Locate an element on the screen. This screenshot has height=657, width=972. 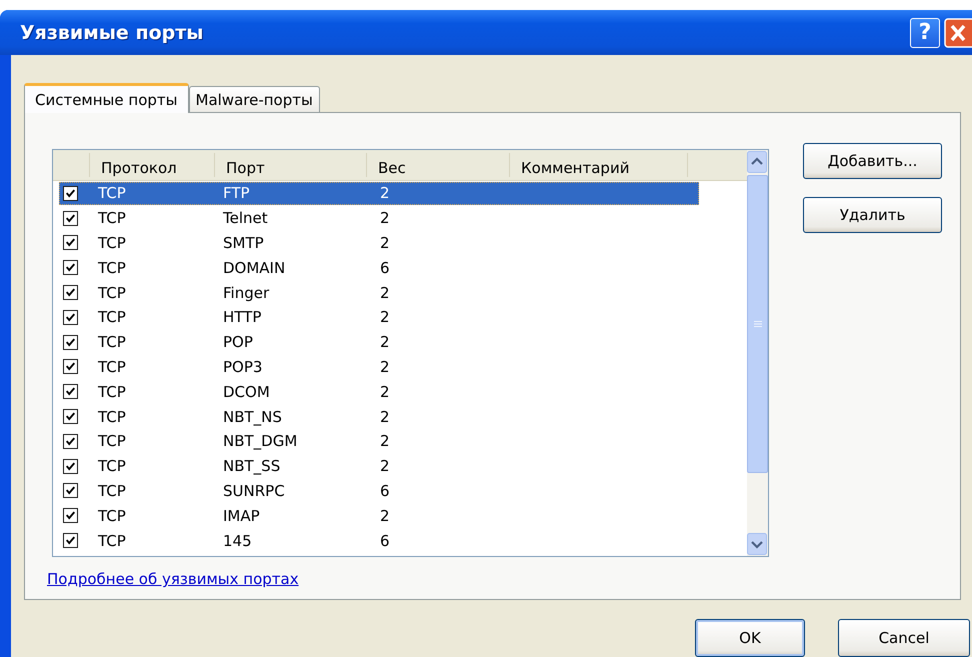
table-cell-text: FTP is located at coordinates (237, 193).